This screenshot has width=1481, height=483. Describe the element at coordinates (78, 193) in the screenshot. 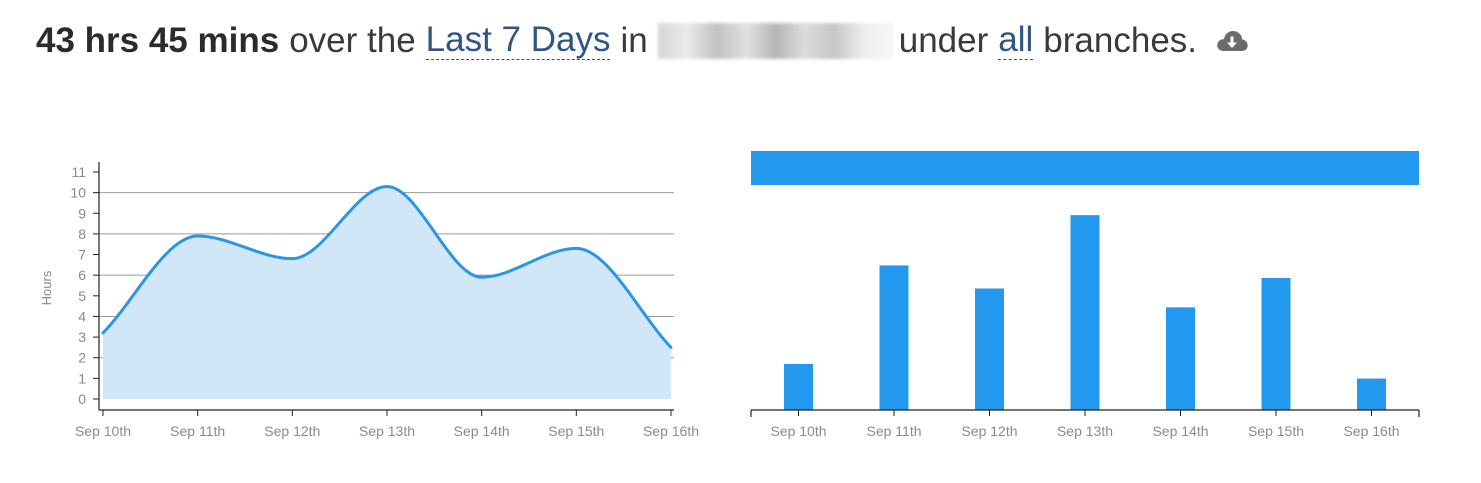

I see `y-tick-label: 10` at that location.